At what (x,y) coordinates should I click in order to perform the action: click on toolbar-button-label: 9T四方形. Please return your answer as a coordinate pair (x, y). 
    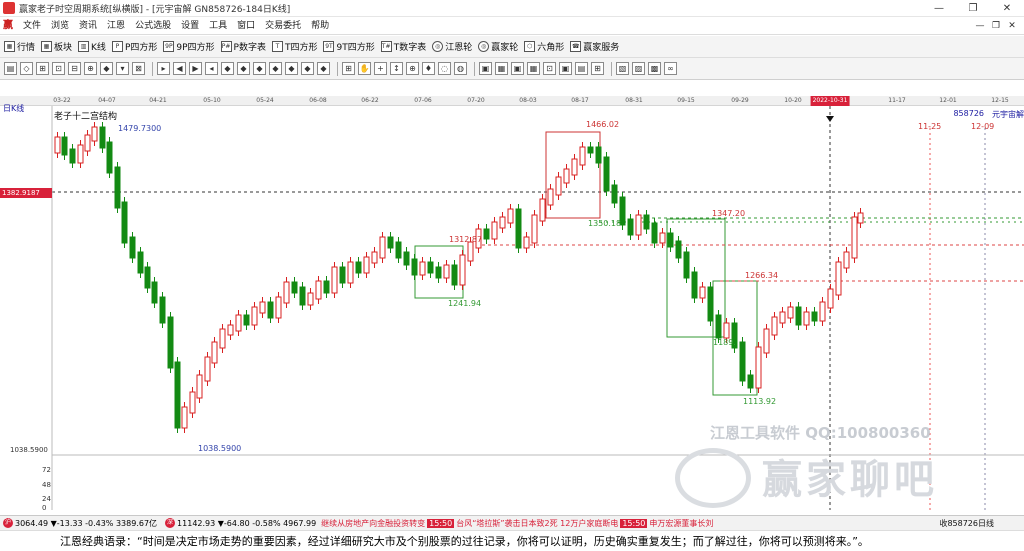
    Looking at the image, I should click on (355, 48).